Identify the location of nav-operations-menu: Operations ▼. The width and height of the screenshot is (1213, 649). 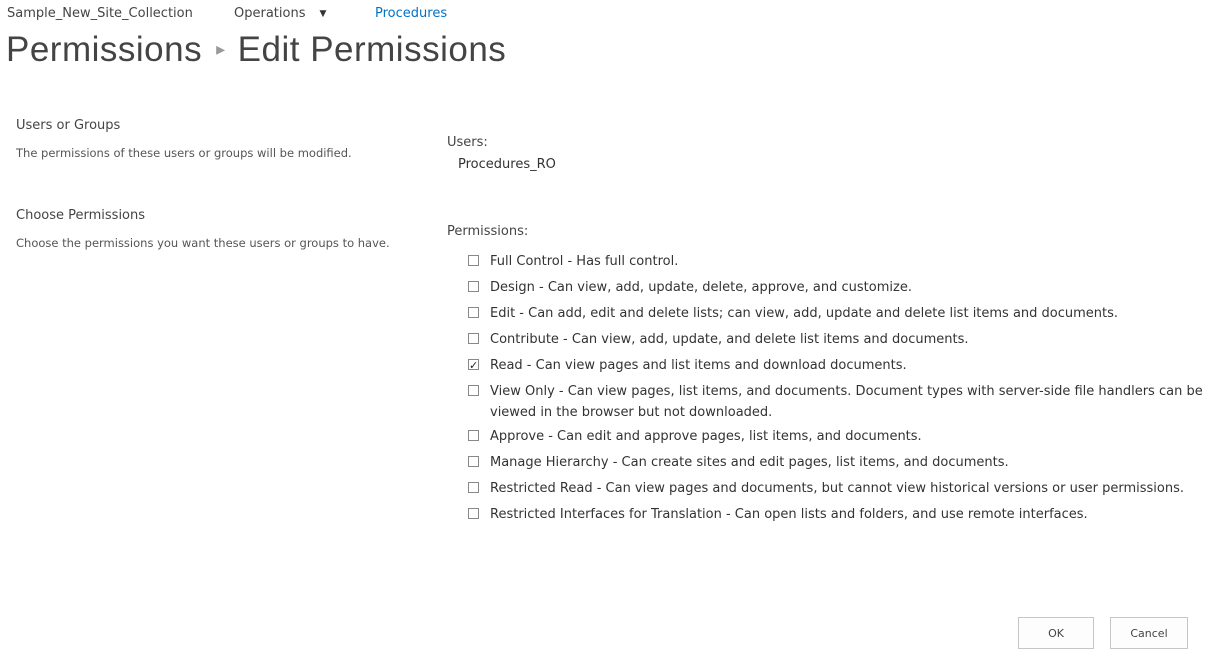
(280, 13).